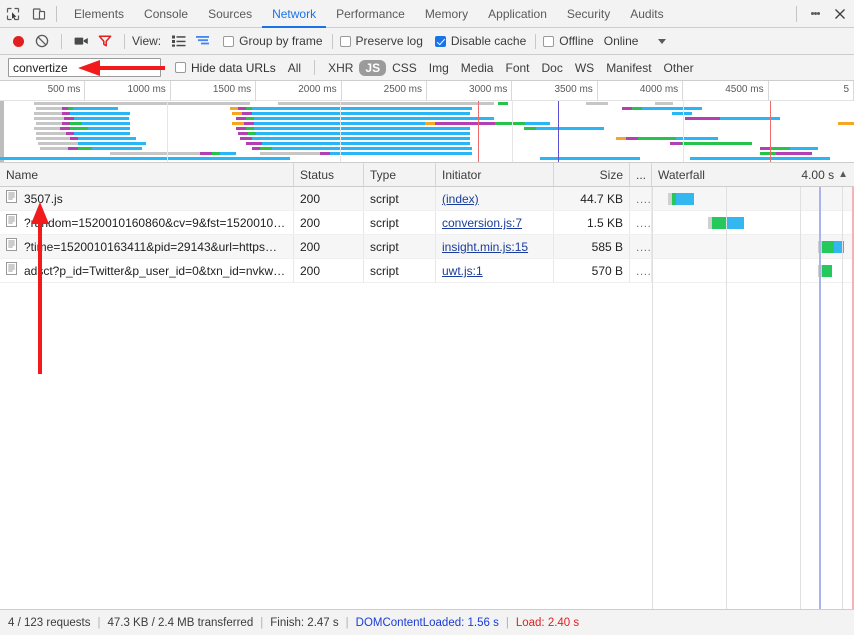  Describe the element at coordinates (56, 13) in the screenshot. I see `toolbar-divider` at that location.